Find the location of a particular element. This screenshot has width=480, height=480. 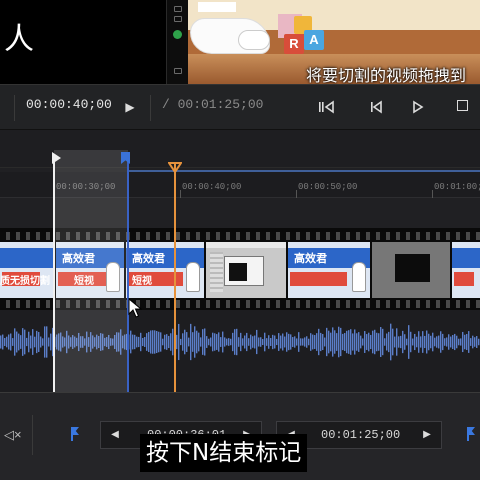

selected-range is located at coordinates (91, 271).